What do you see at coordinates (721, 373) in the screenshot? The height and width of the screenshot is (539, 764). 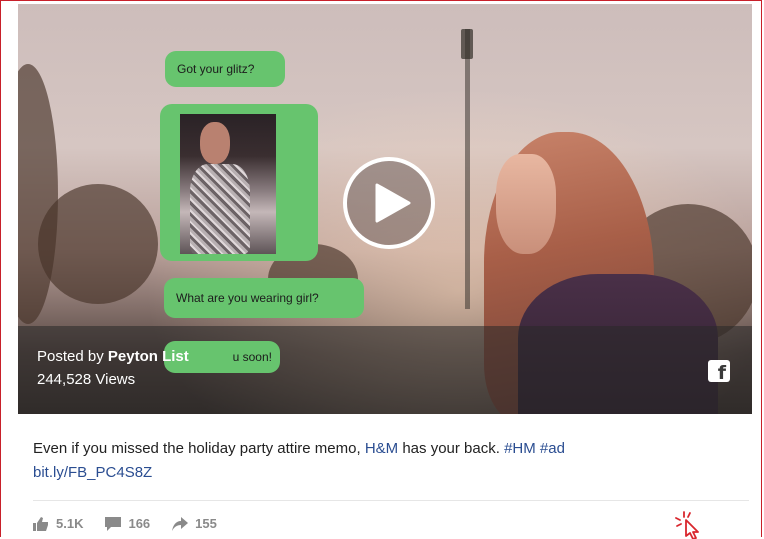 I see `facebook-glyph: f` at bounding box center [721, 373].